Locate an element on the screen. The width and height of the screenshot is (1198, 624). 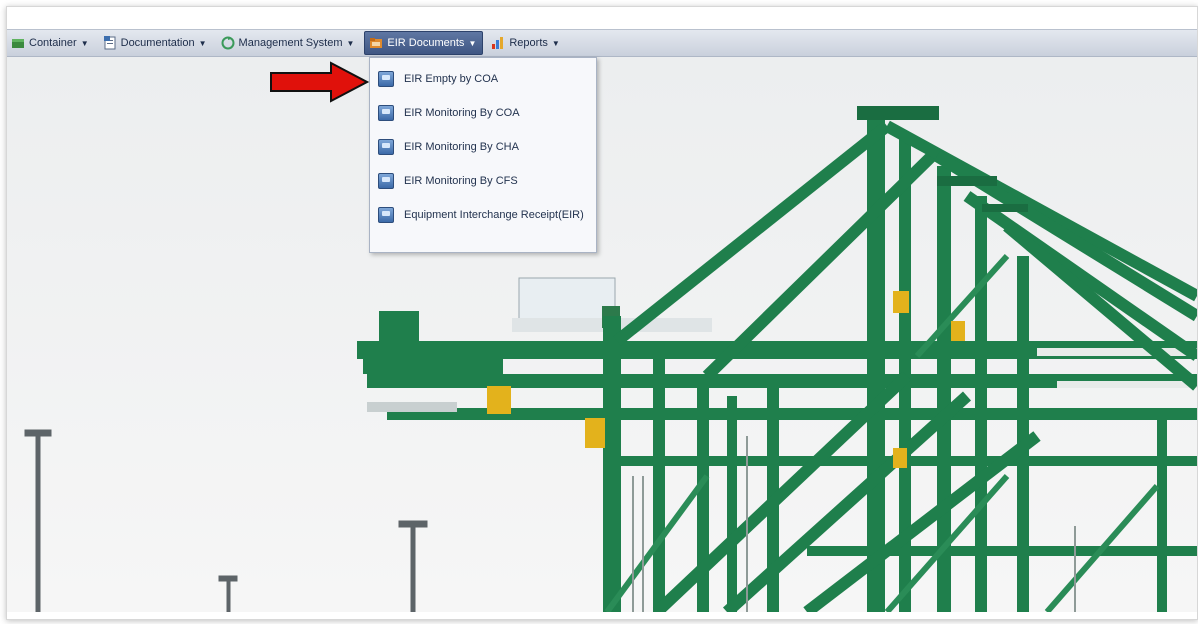
menu-eir-documents: EIR Documents ▼ is located at coordinates (424, 43).